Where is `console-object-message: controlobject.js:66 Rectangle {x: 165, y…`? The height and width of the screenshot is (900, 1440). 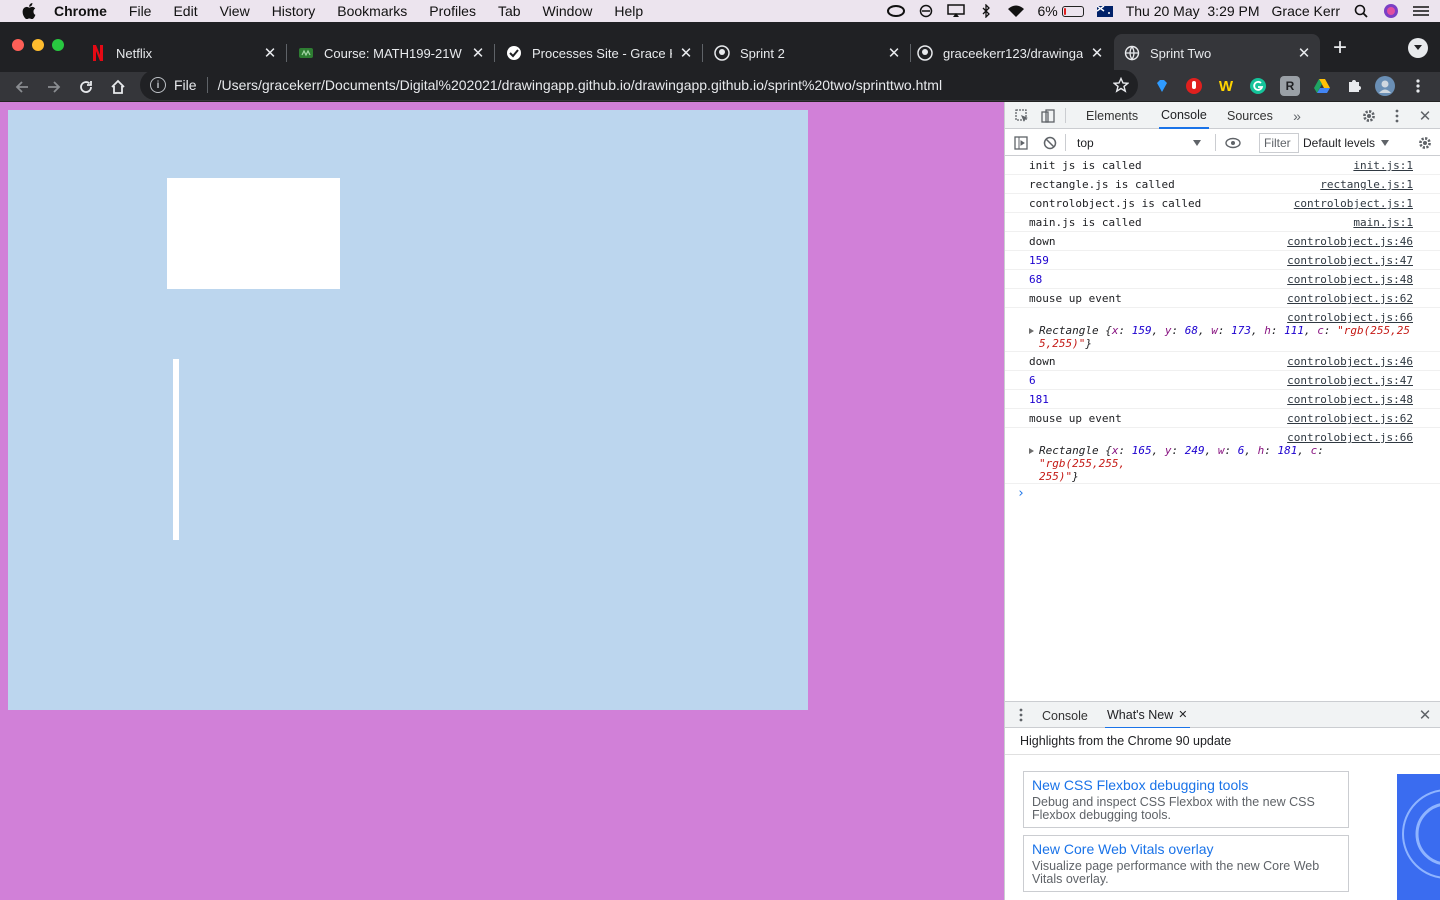
console-object-message: controlobject.js:66 Rectangle {x: 165, y… is located at coordinates (1222, 456).